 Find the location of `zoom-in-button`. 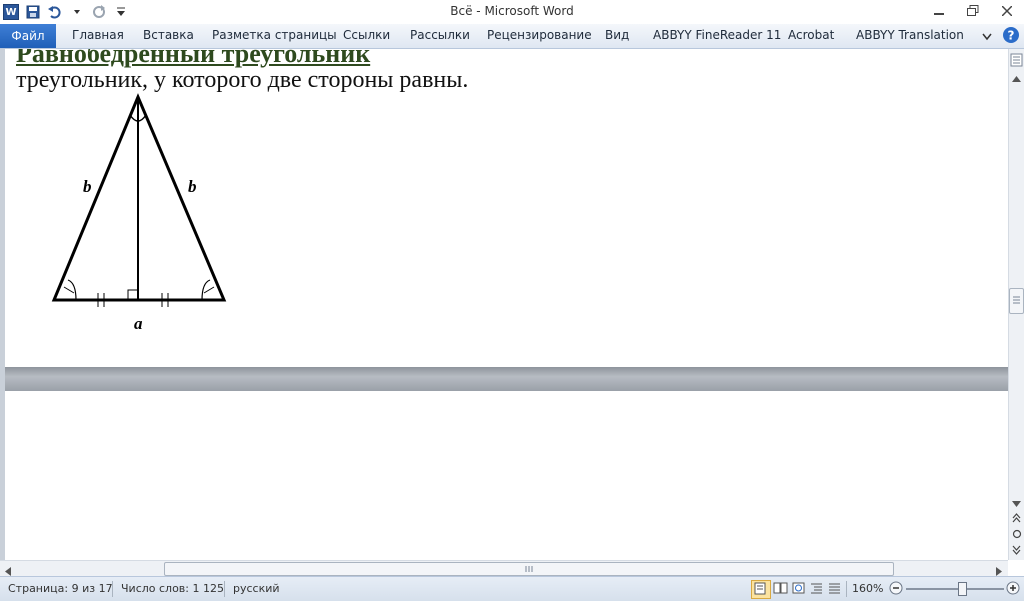

zoom-in-button is located at coordinates (1013, 589).